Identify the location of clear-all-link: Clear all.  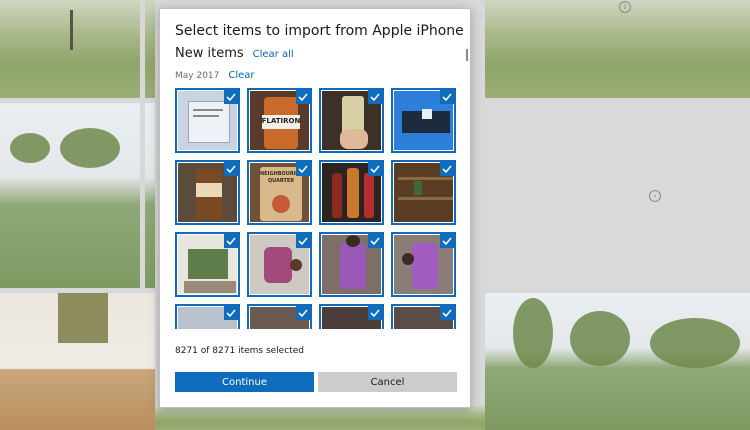
(273, 54).